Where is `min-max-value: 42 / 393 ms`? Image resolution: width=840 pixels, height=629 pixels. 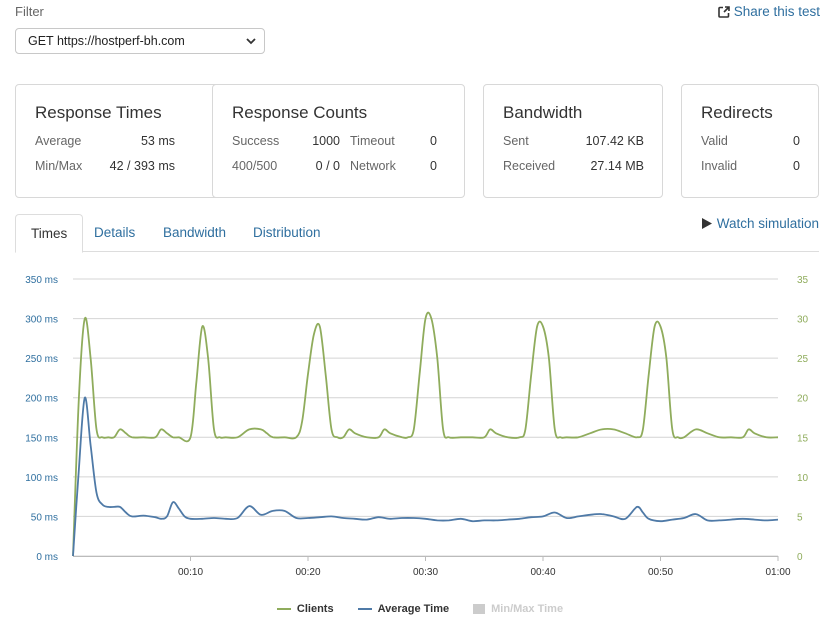 min-max-value: 42 / 393 ms is located at coordinates (142, 166).